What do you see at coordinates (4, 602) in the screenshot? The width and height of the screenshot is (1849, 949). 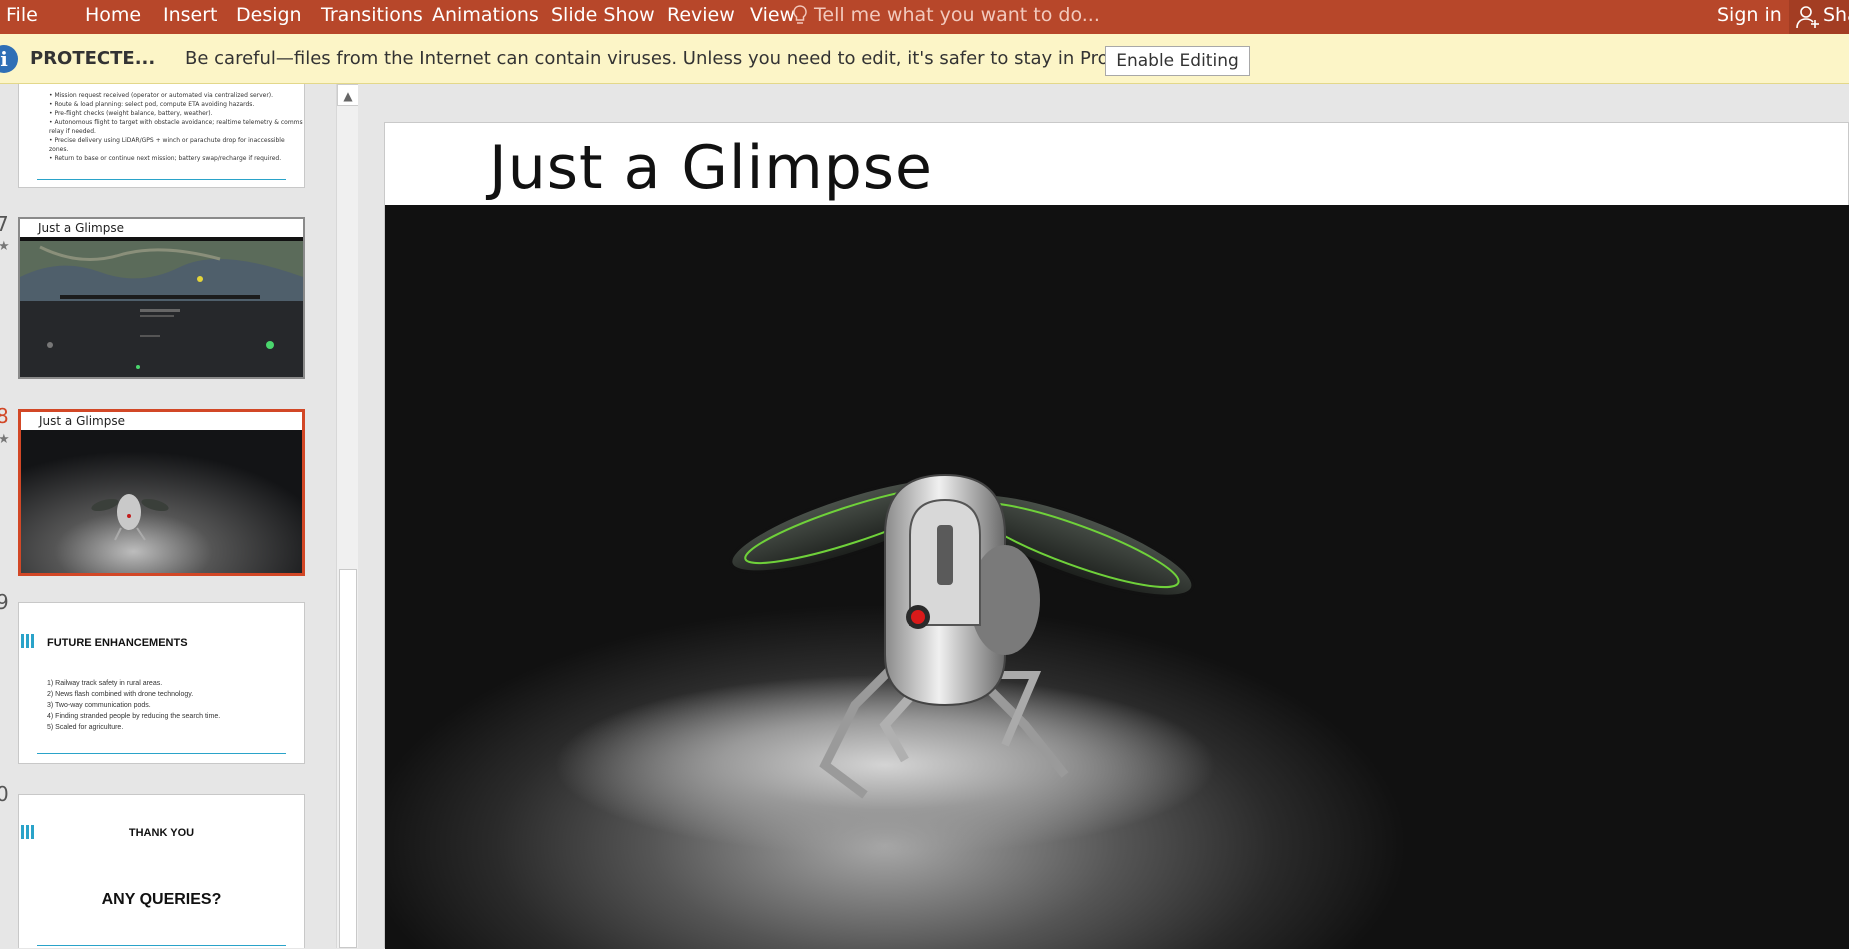 I see `slide-number-9: 9` at bounding box center [4, 602].